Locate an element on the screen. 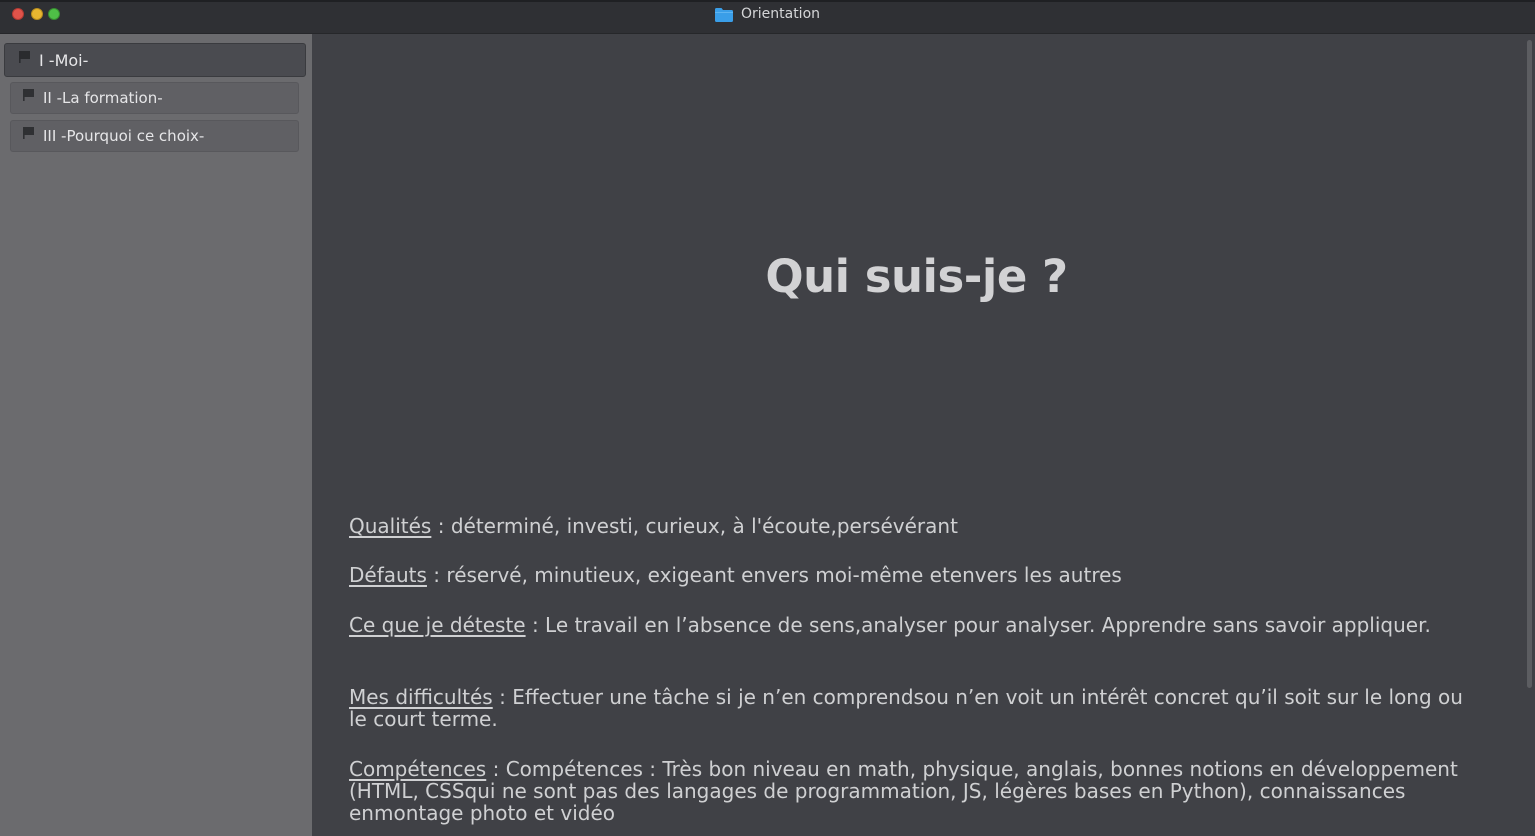 The width and height of the screenshot is (1535, 836). sidebar-item-moi: I -Moi- is located at coordinates (155, 60).